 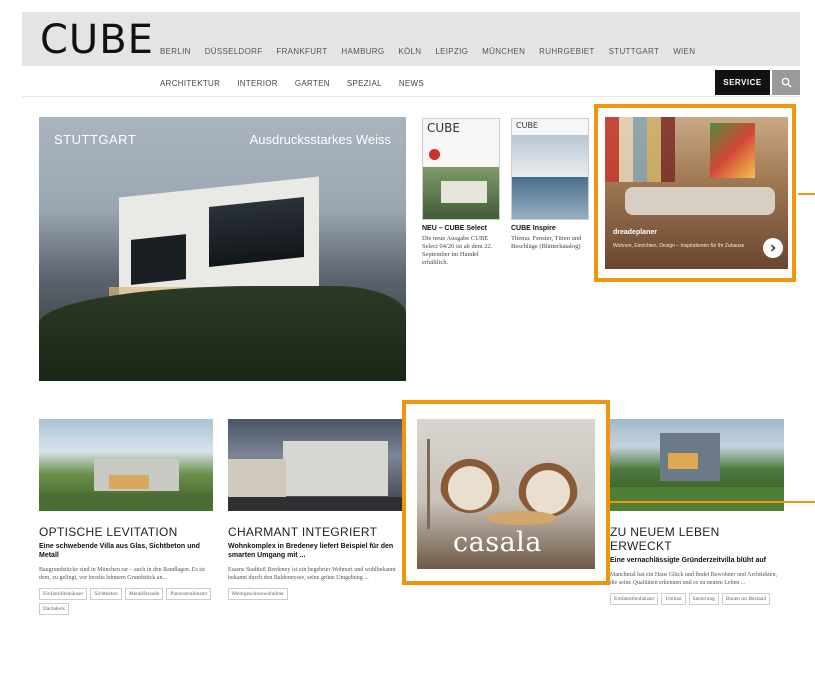 I want to click on section-link: GARTEN, so click(x=312, y=83).